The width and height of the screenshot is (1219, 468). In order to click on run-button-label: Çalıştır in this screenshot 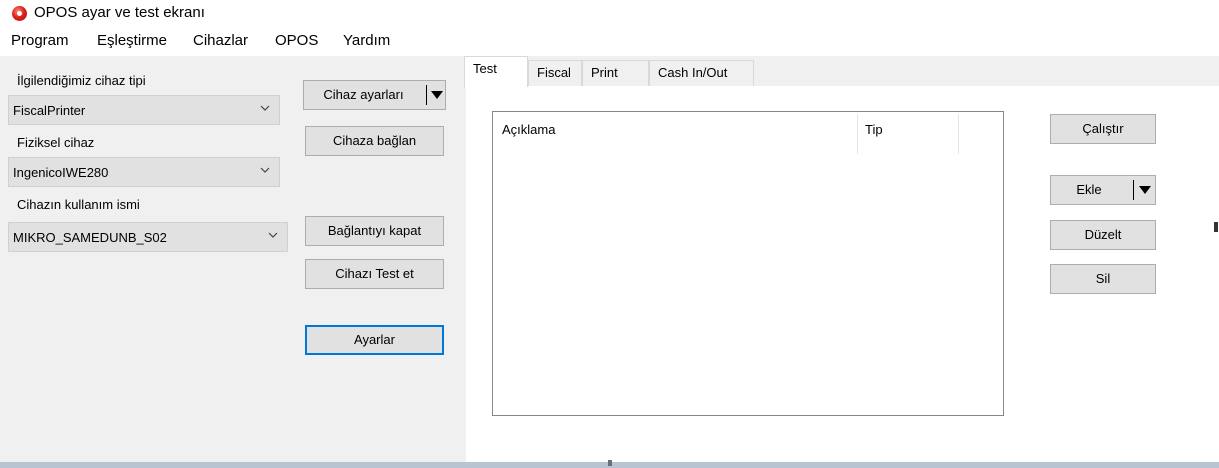, I will do `click(1103, 128)`.